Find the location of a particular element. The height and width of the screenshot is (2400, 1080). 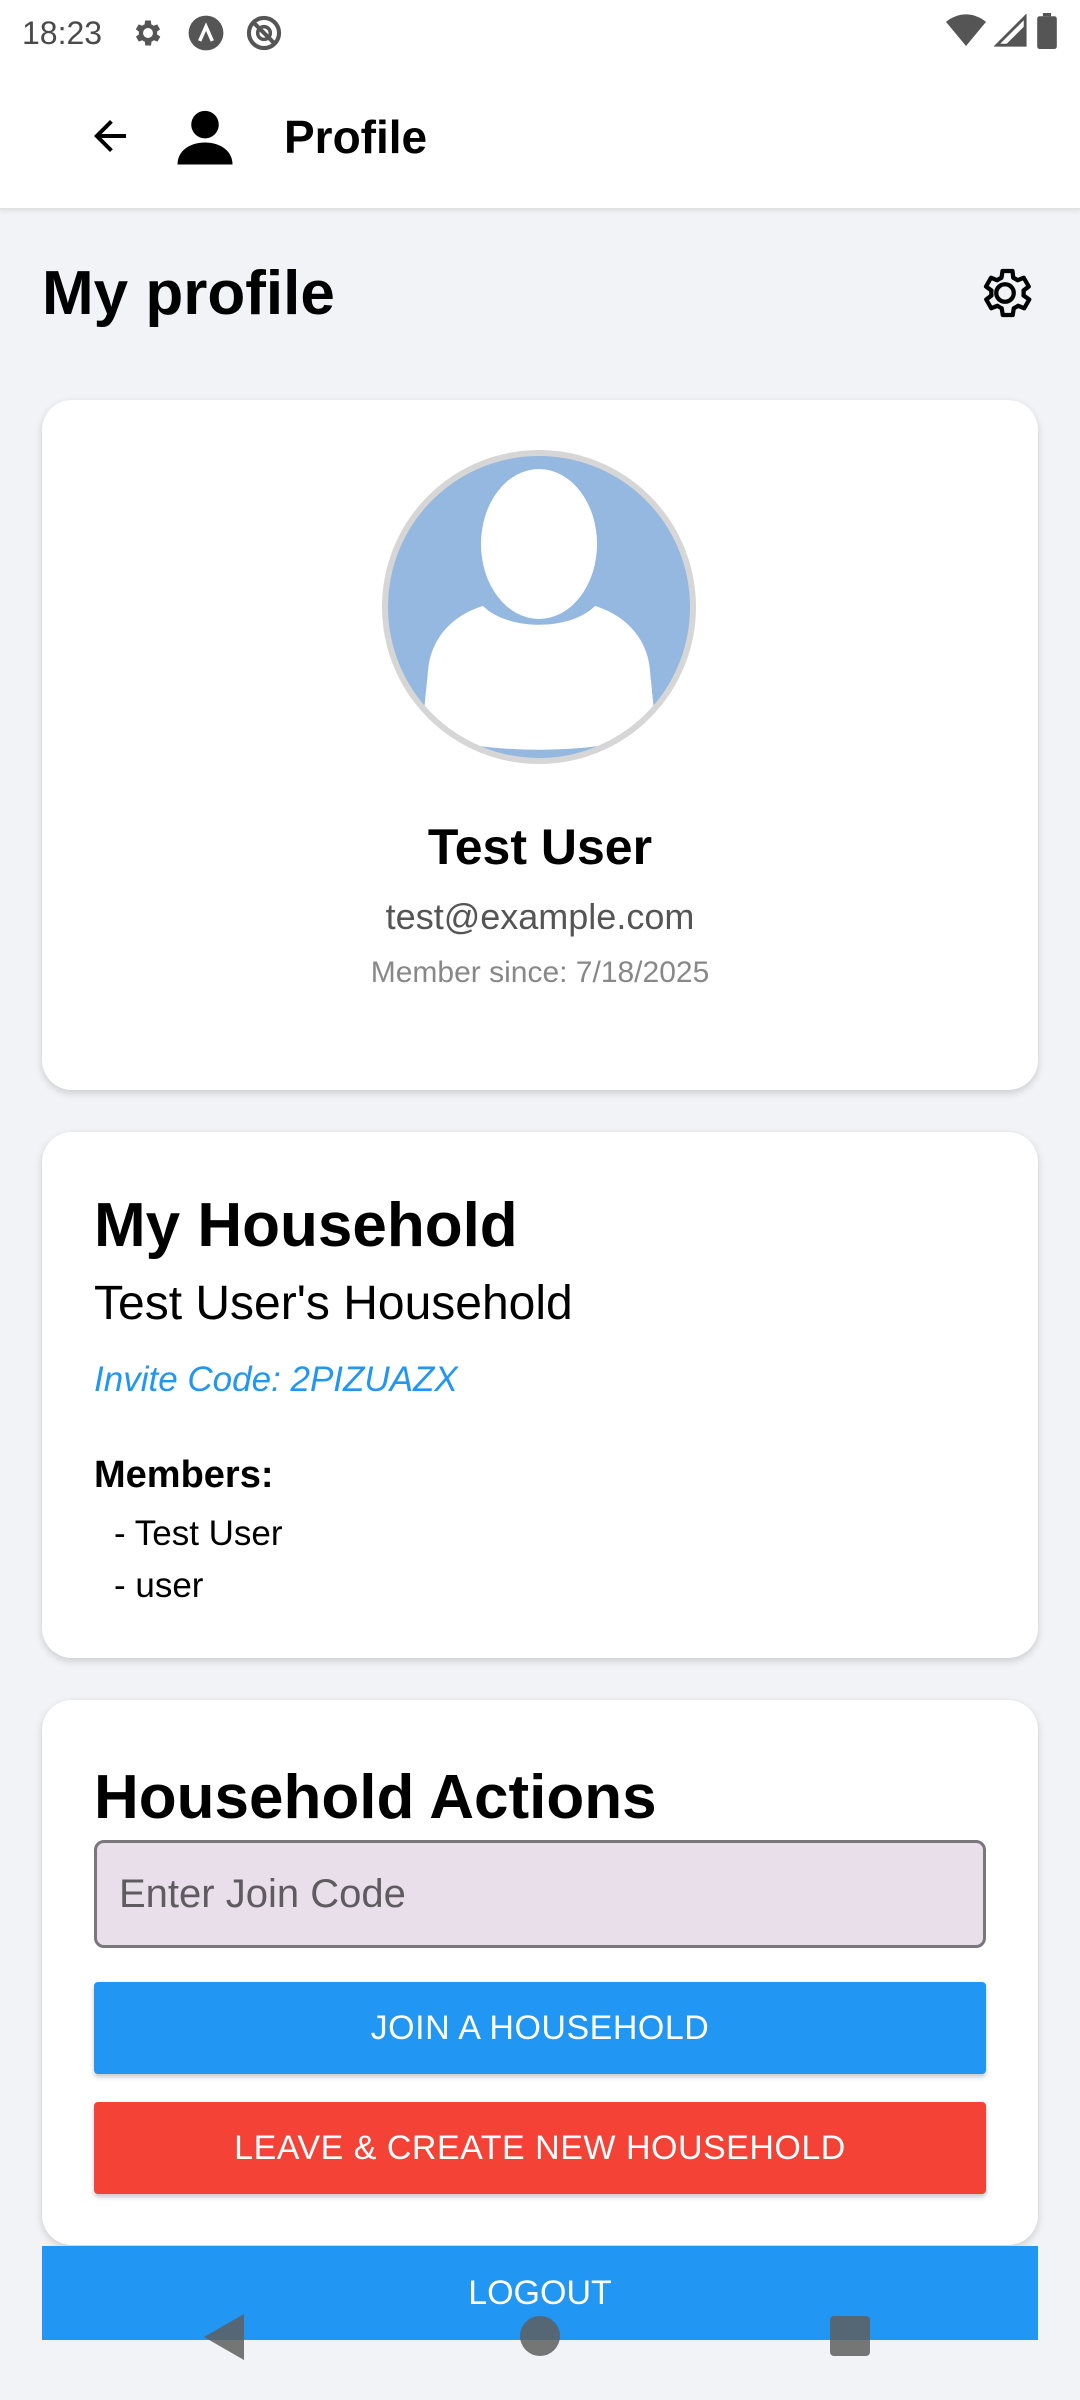

list-item: - user is located at coordinates (159, 1585).